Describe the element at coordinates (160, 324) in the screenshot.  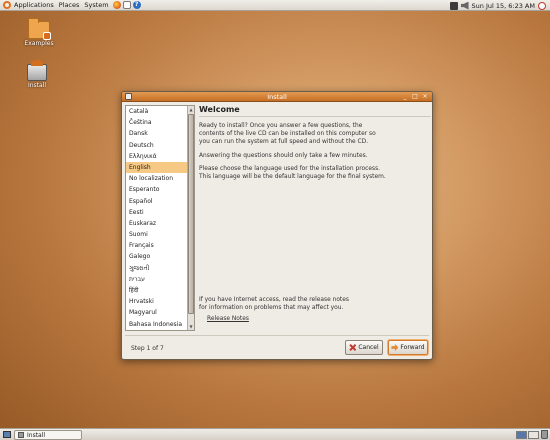
I see `language-list-item: Bahasa Indonesia` at that location.